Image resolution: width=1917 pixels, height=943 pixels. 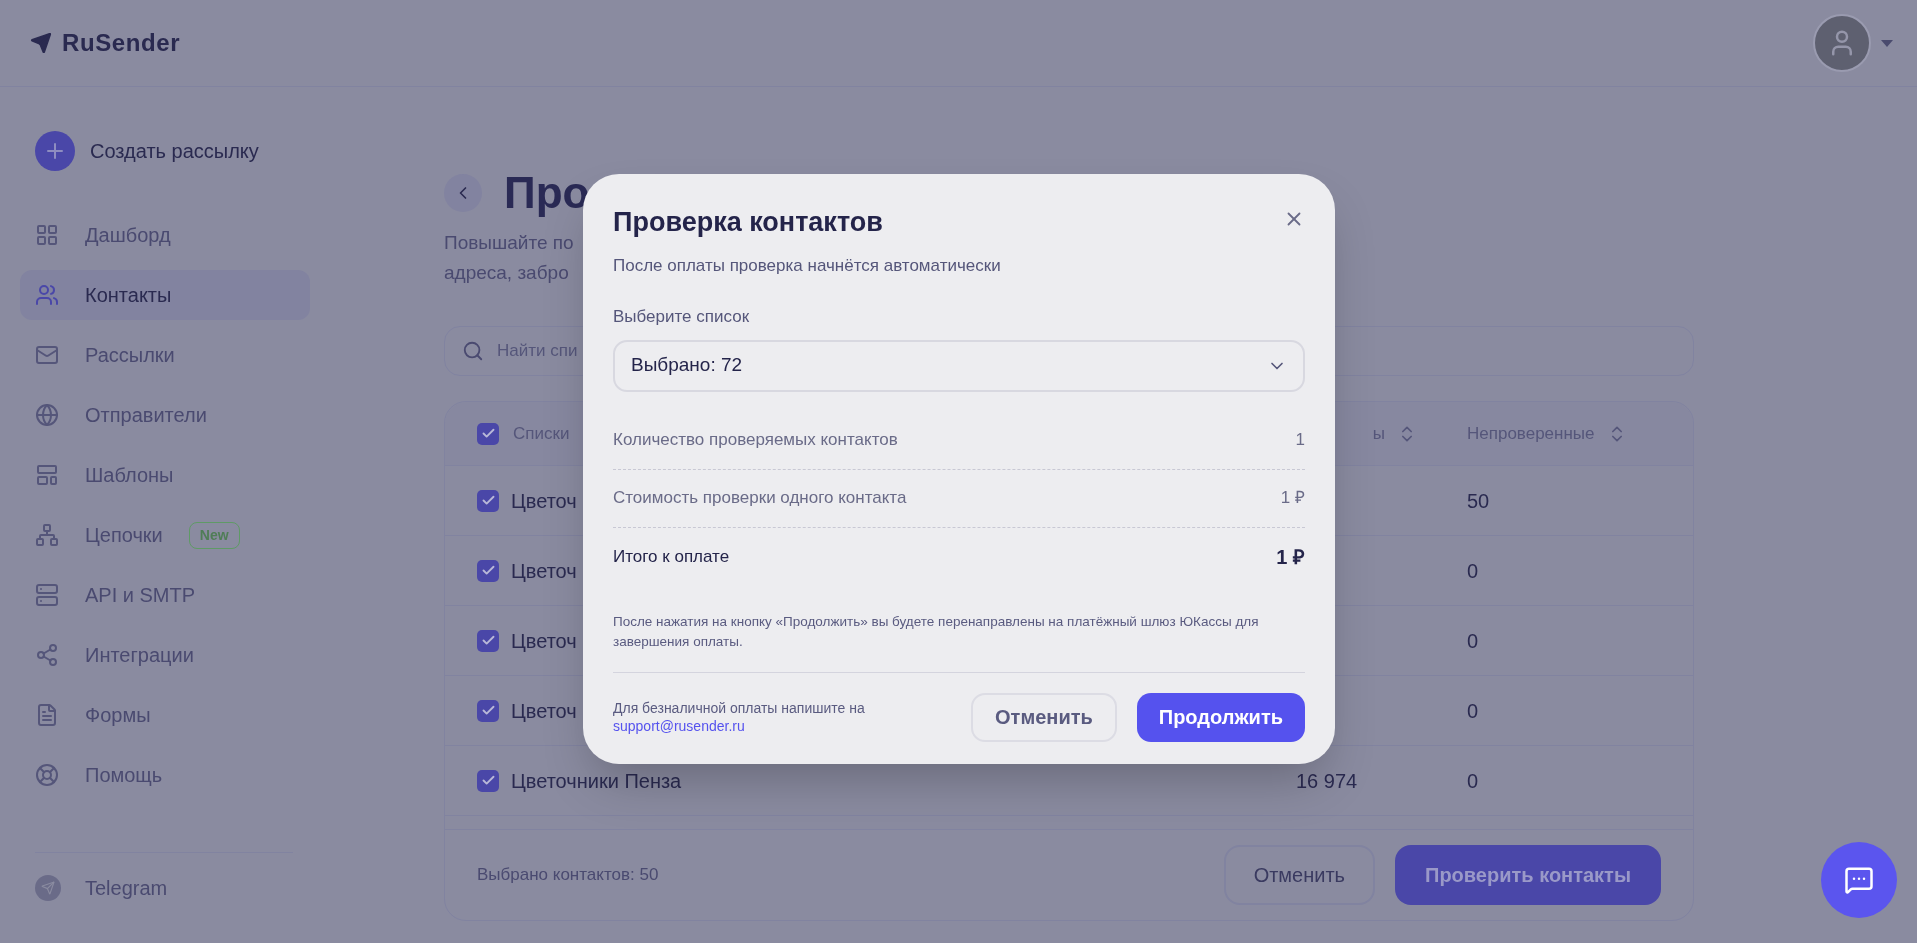 I want to click on summary-value: 1, so click(x=1300, y=440).